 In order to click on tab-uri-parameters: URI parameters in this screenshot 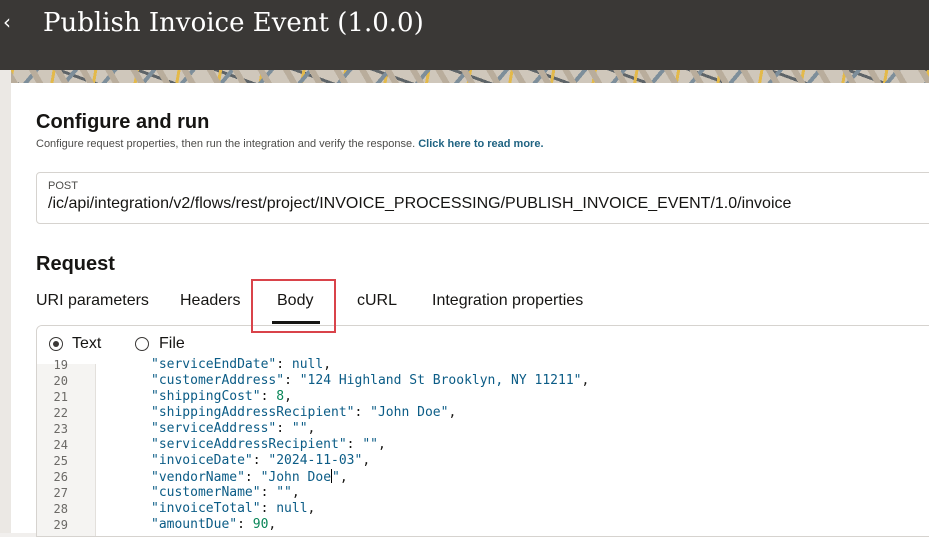, I will do `click(92, 301)`.